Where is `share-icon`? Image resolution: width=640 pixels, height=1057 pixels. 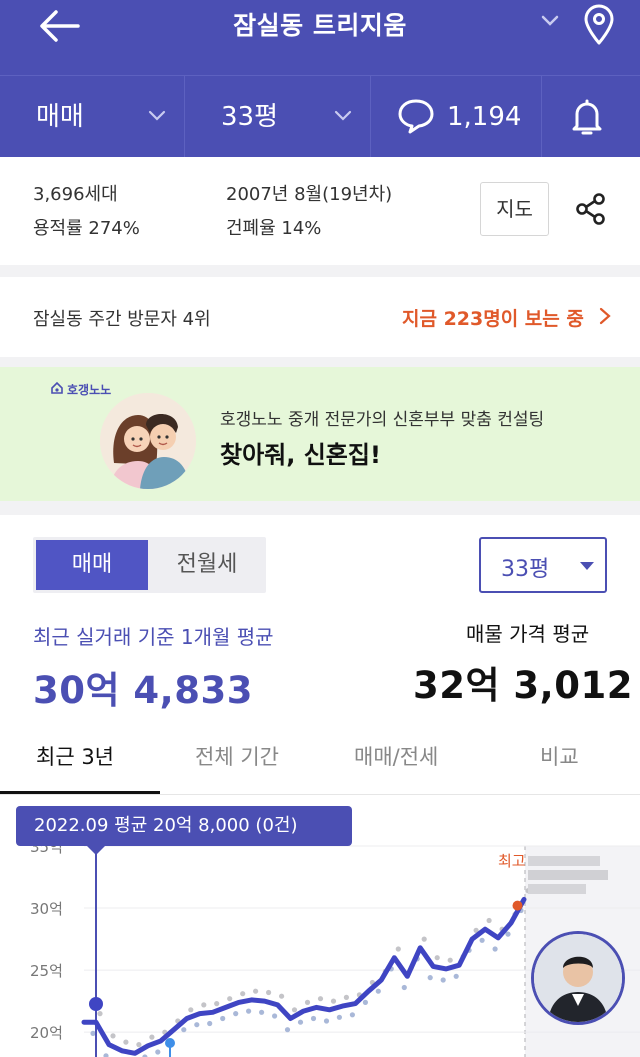 share-icon is located at coordinates (591, 209).